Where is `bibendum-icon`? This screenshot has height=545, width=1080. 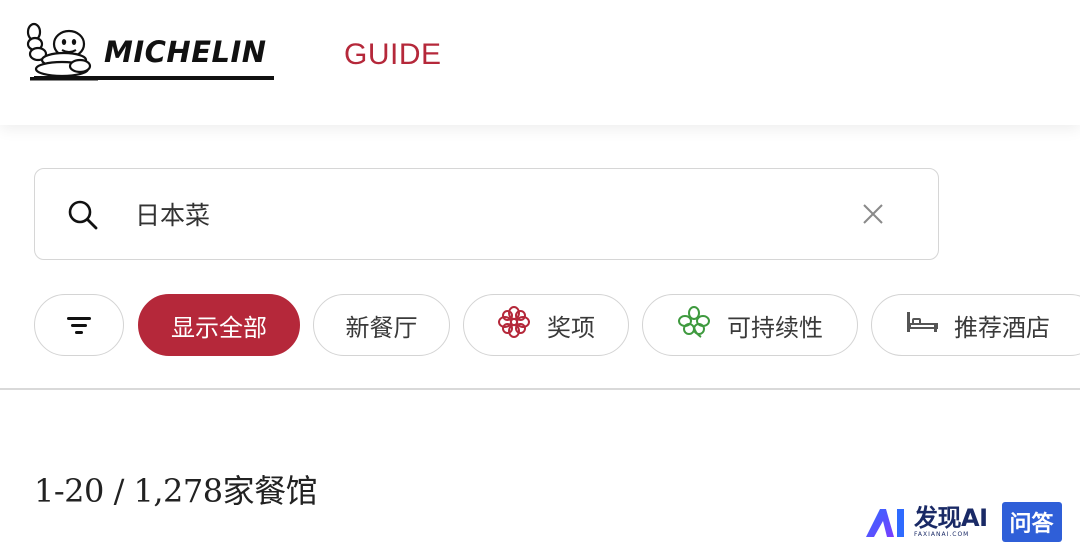
bibendum-icon is located at coordinates (62, 51).